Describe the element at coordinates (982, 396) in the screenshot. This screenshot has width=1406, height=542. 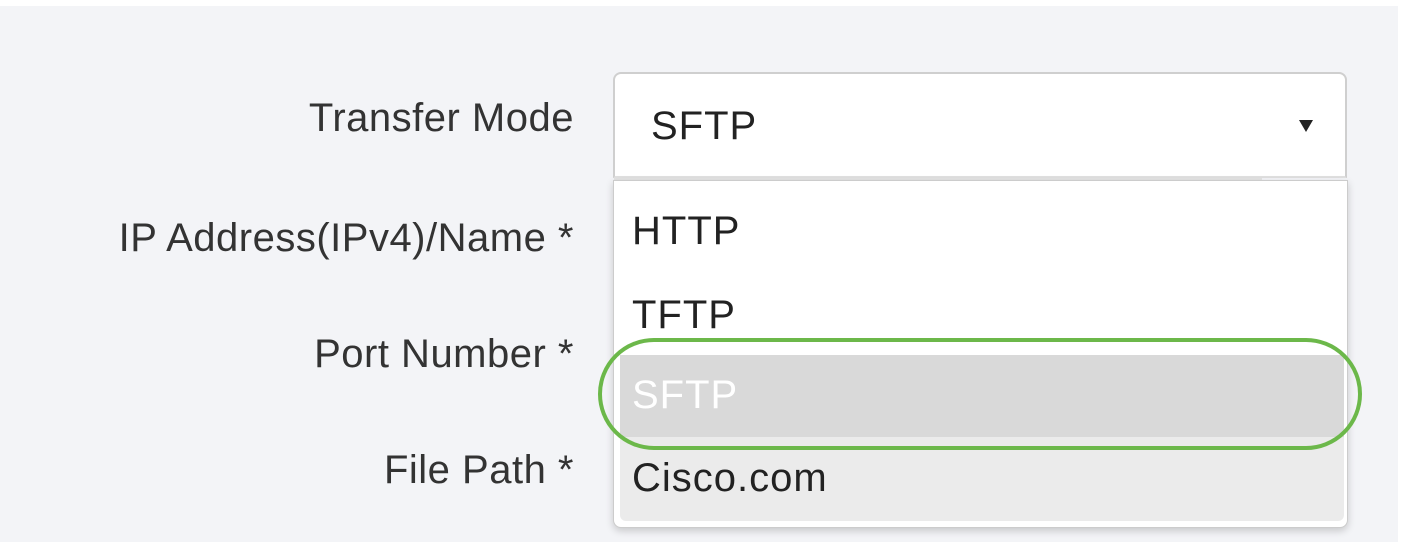
I see `option-sftp: SFTP` at that location.